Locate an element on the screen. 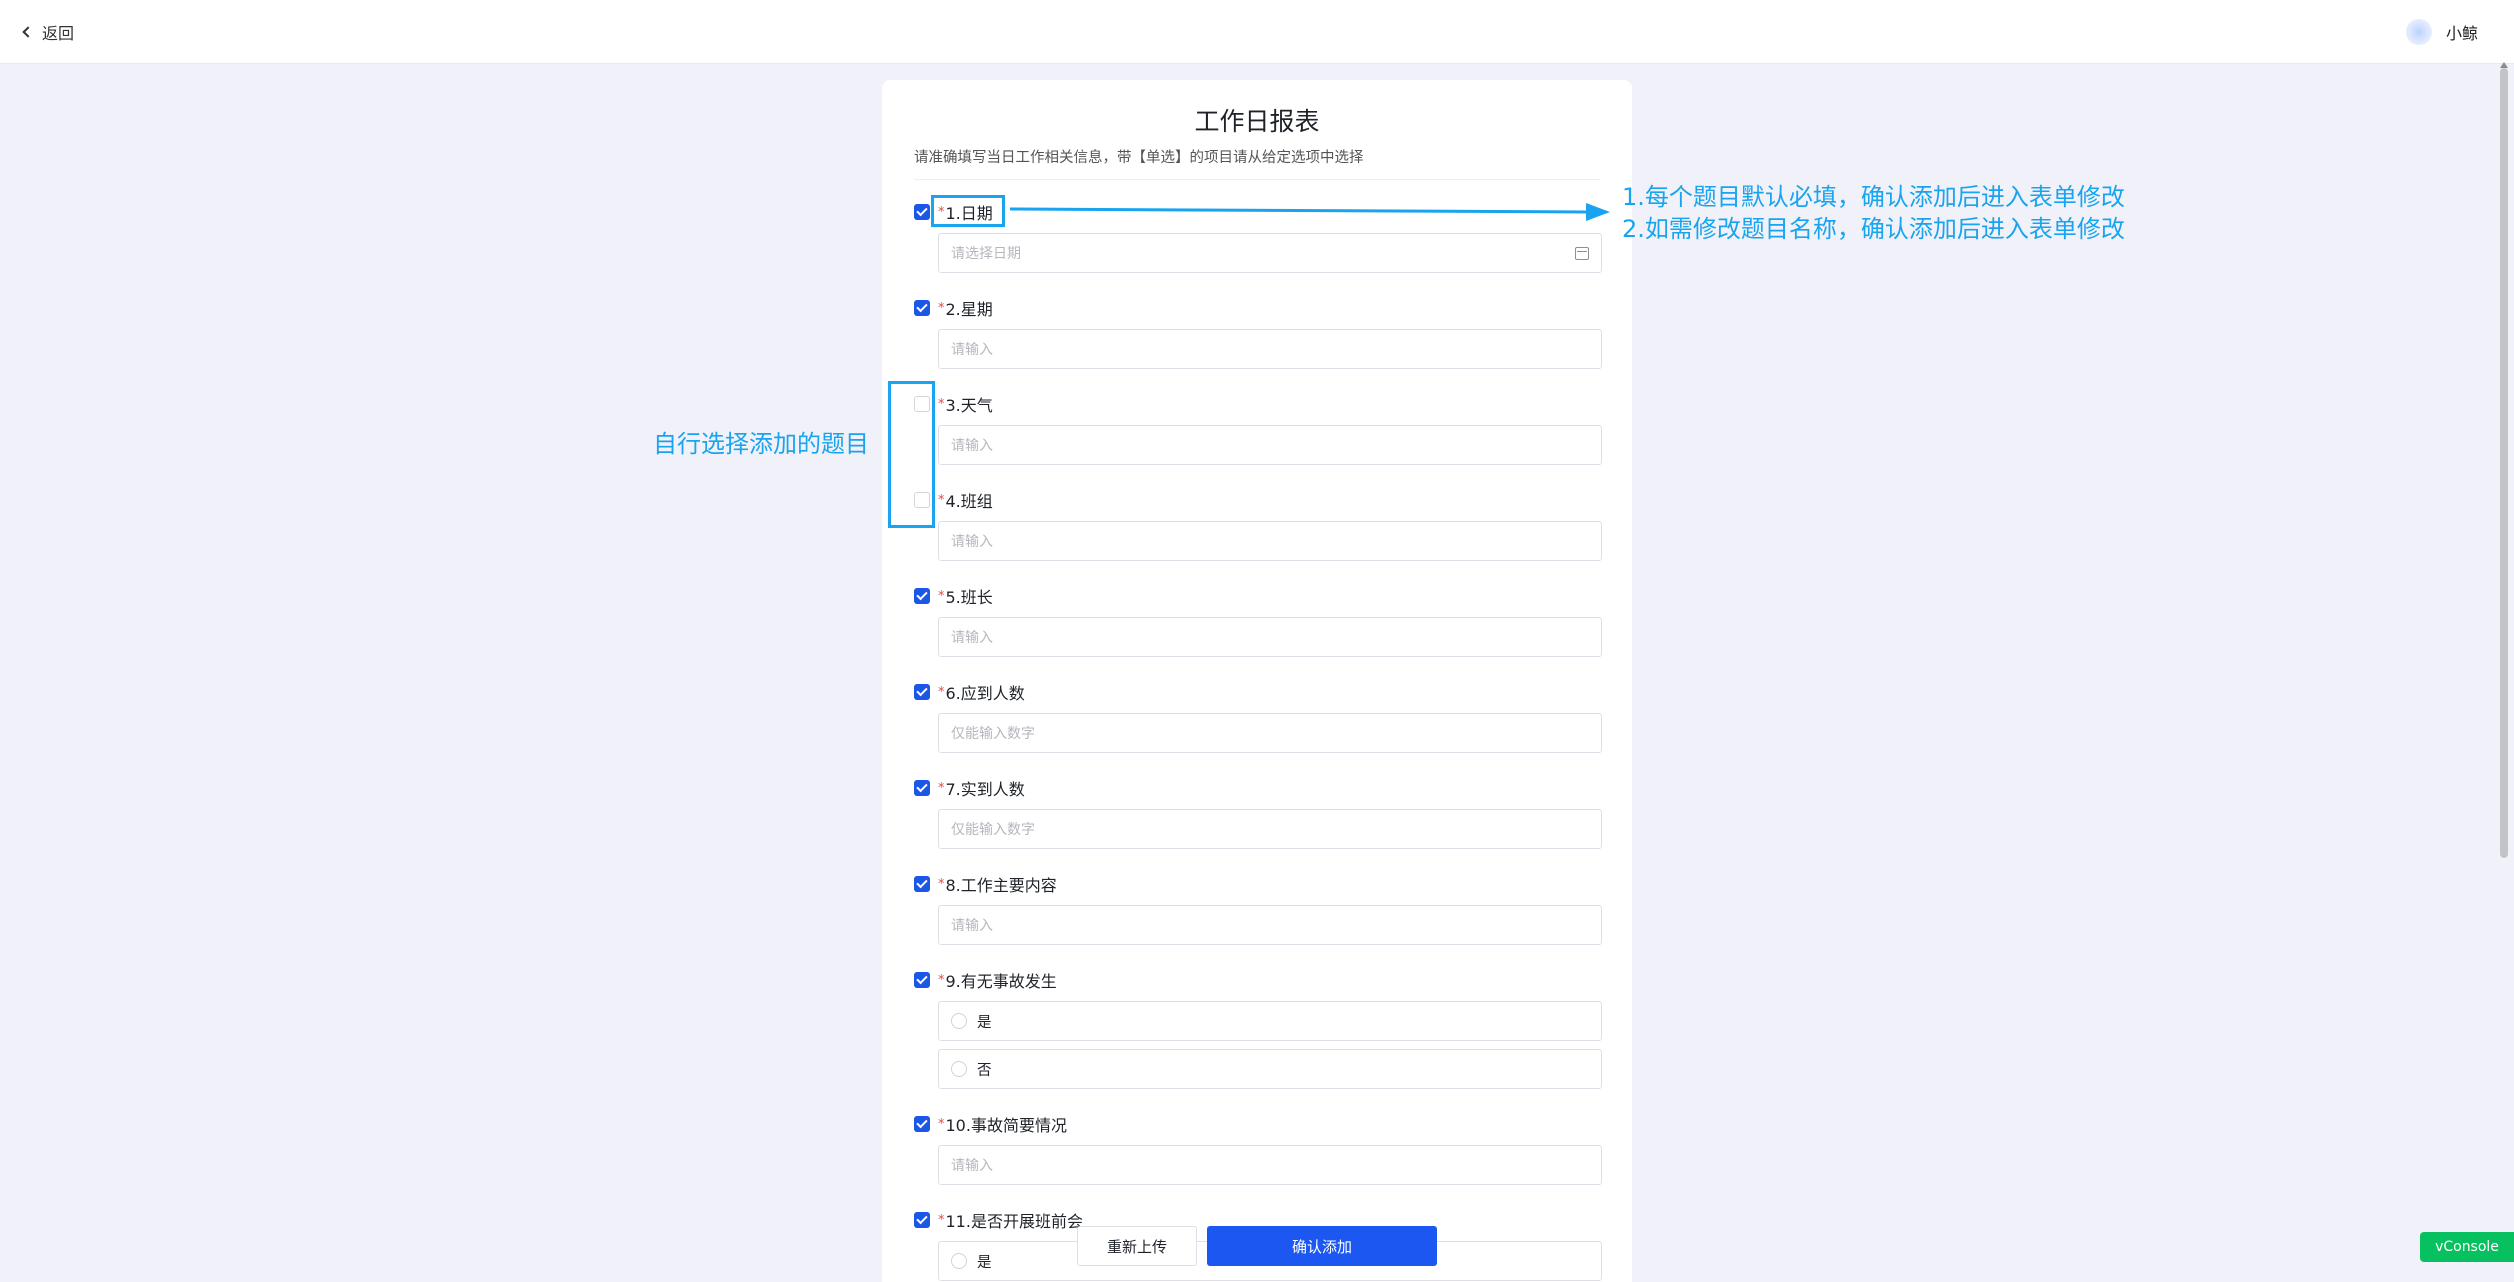 This screenshot has height=1282, width=2514. question-label: 10.事故简要情况 is located at coordinates (1006, 1125).